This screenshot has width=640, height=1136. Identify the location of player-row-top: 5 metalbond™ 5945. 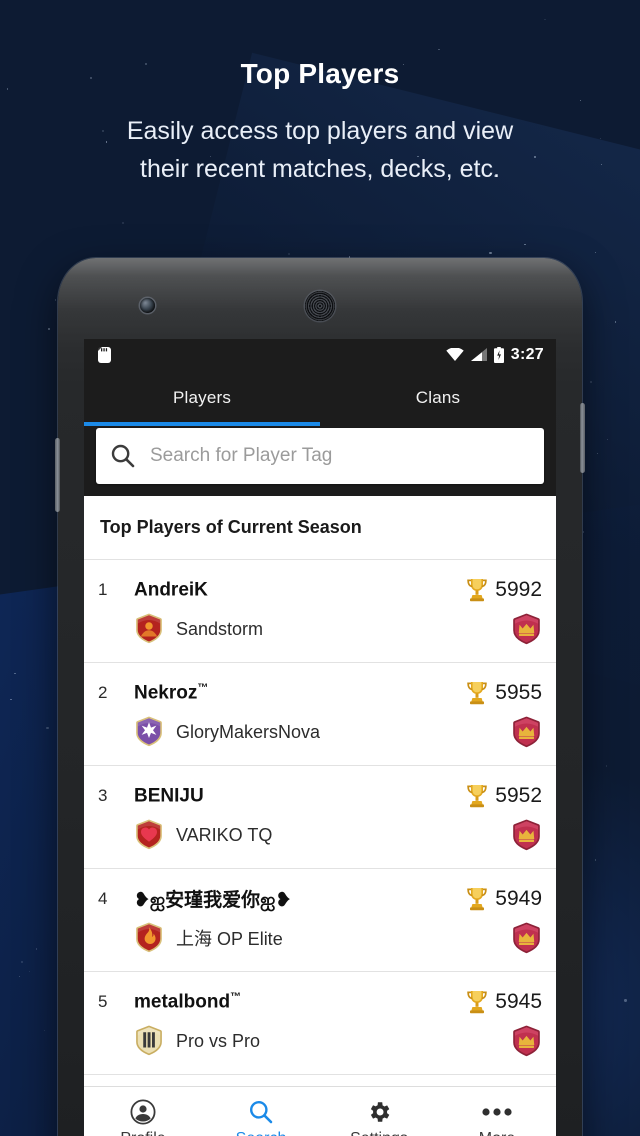
(320, 1002).